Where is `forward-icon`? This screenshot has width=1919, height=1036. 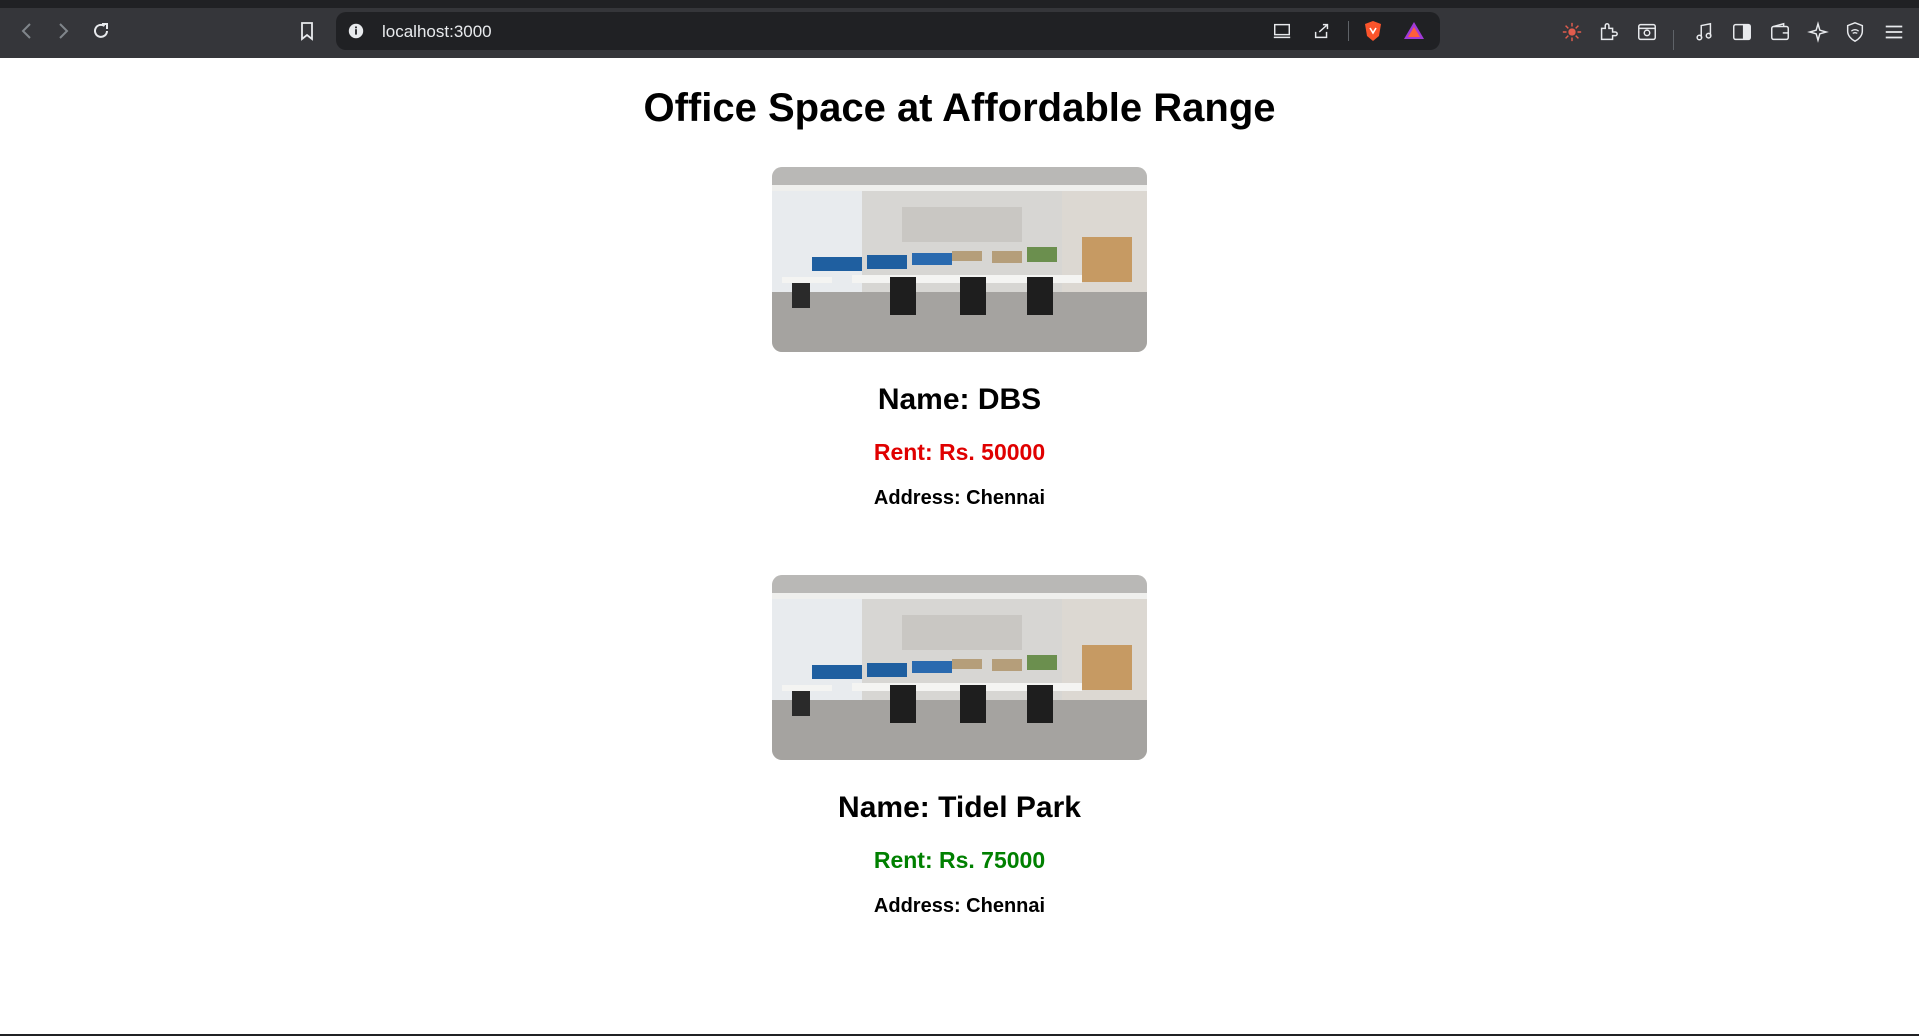
forward-icon is located at coordinates (63, 31).